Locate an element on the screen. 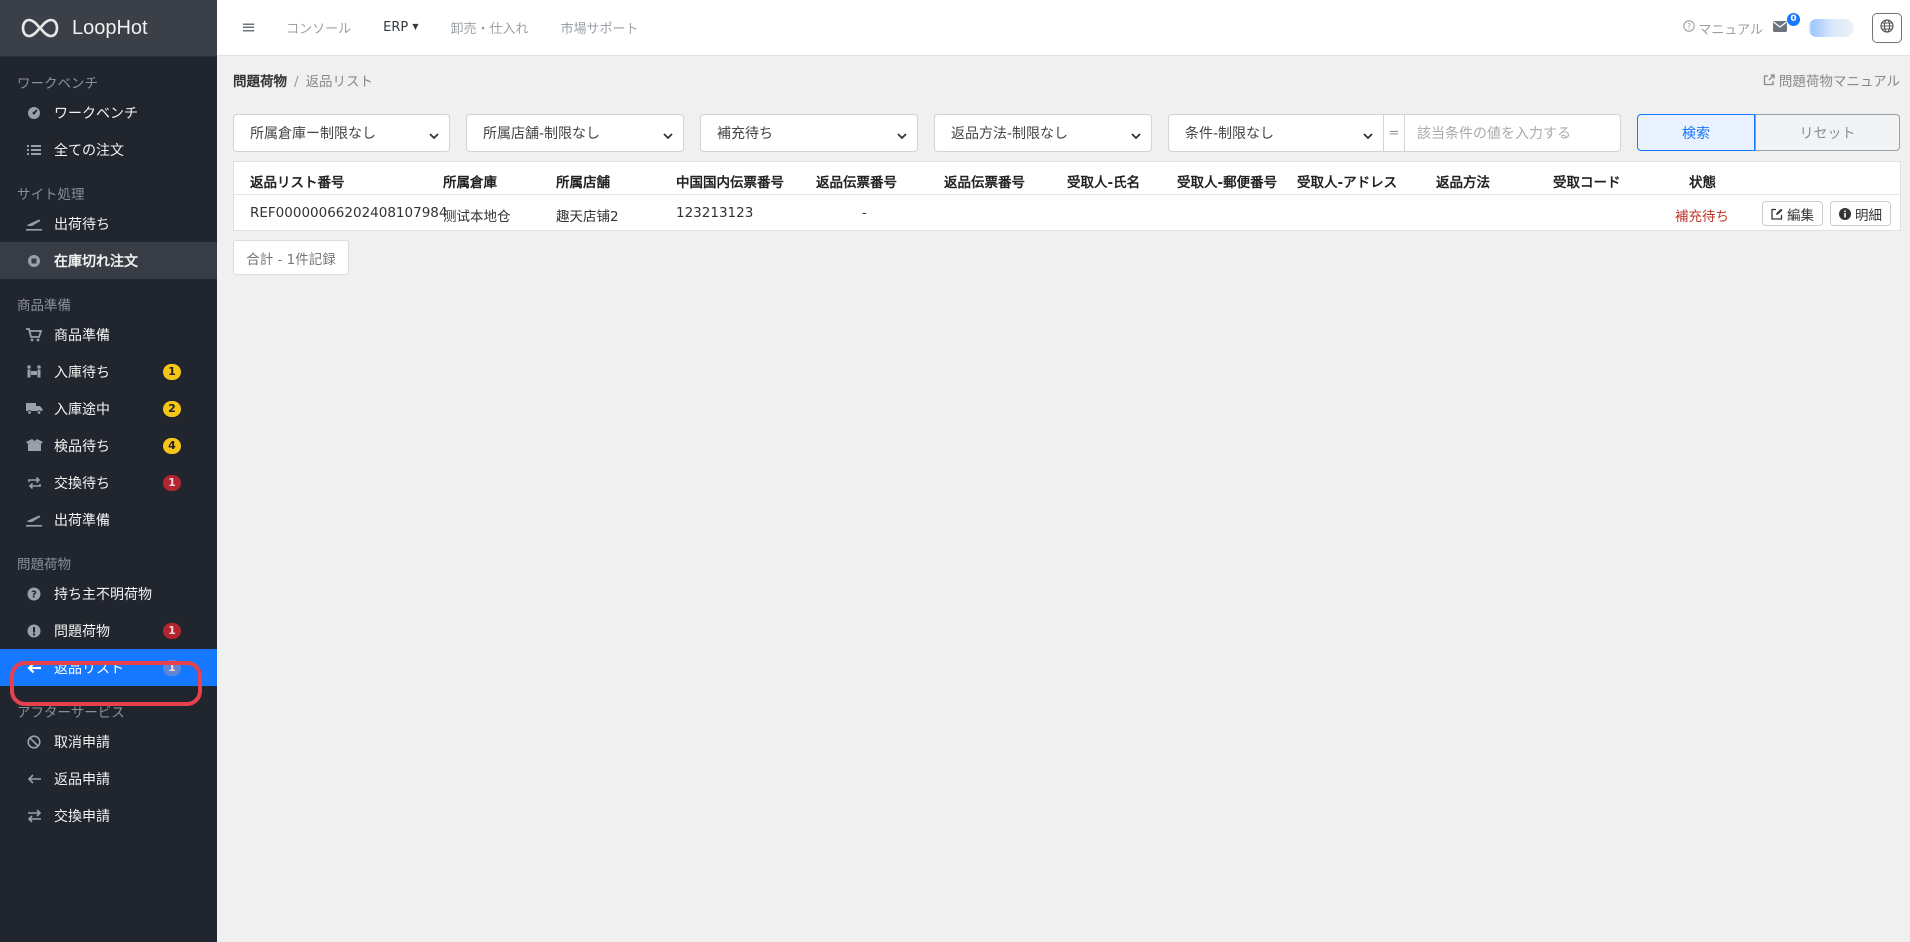 The image size is (1910, 942). reset-button: リセット is located at coordinates (1827, 132).